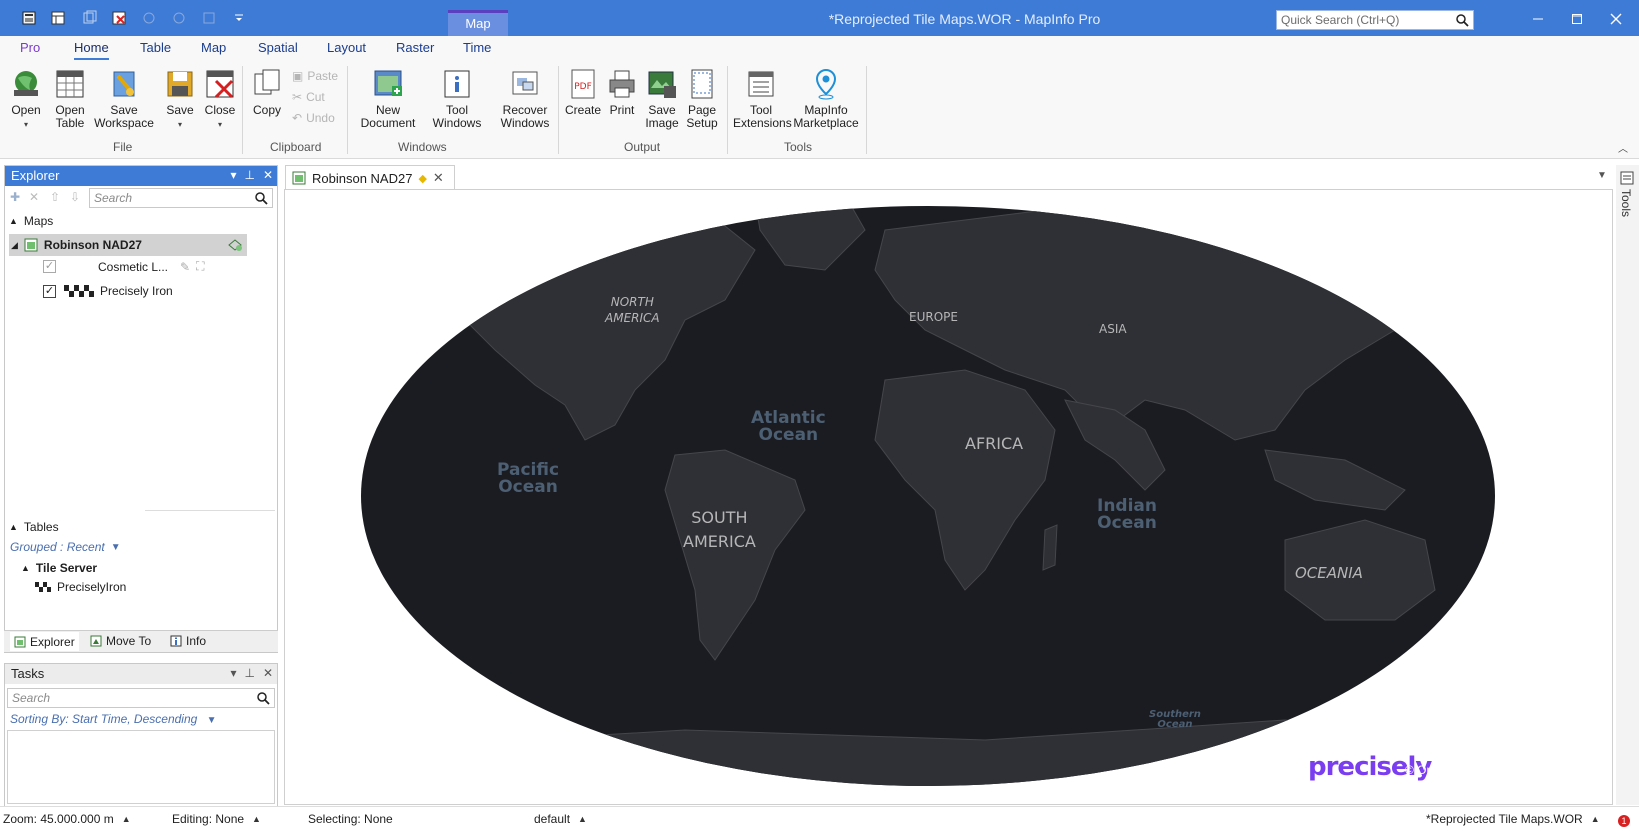 The width and height of the screenshot is (1639, 831). I want to click on status-zoom: Zoom: 45.000.000 m ▲, so click(67, 819).